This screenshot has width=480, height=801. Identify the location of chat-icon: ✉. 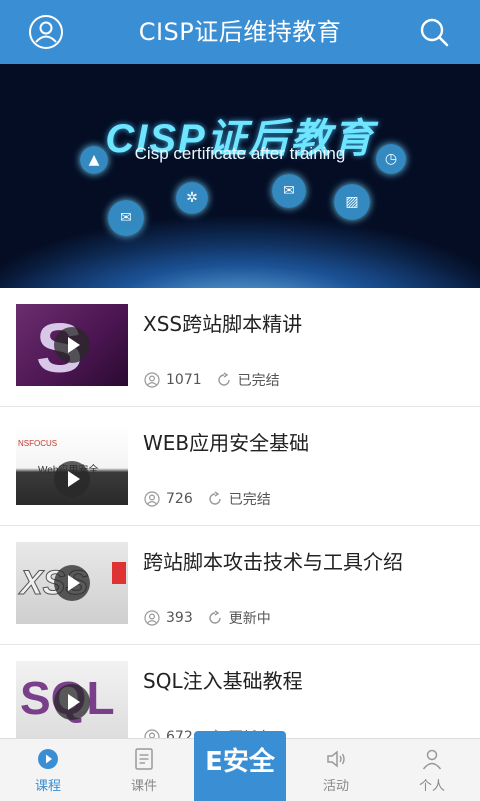
(126, 218).